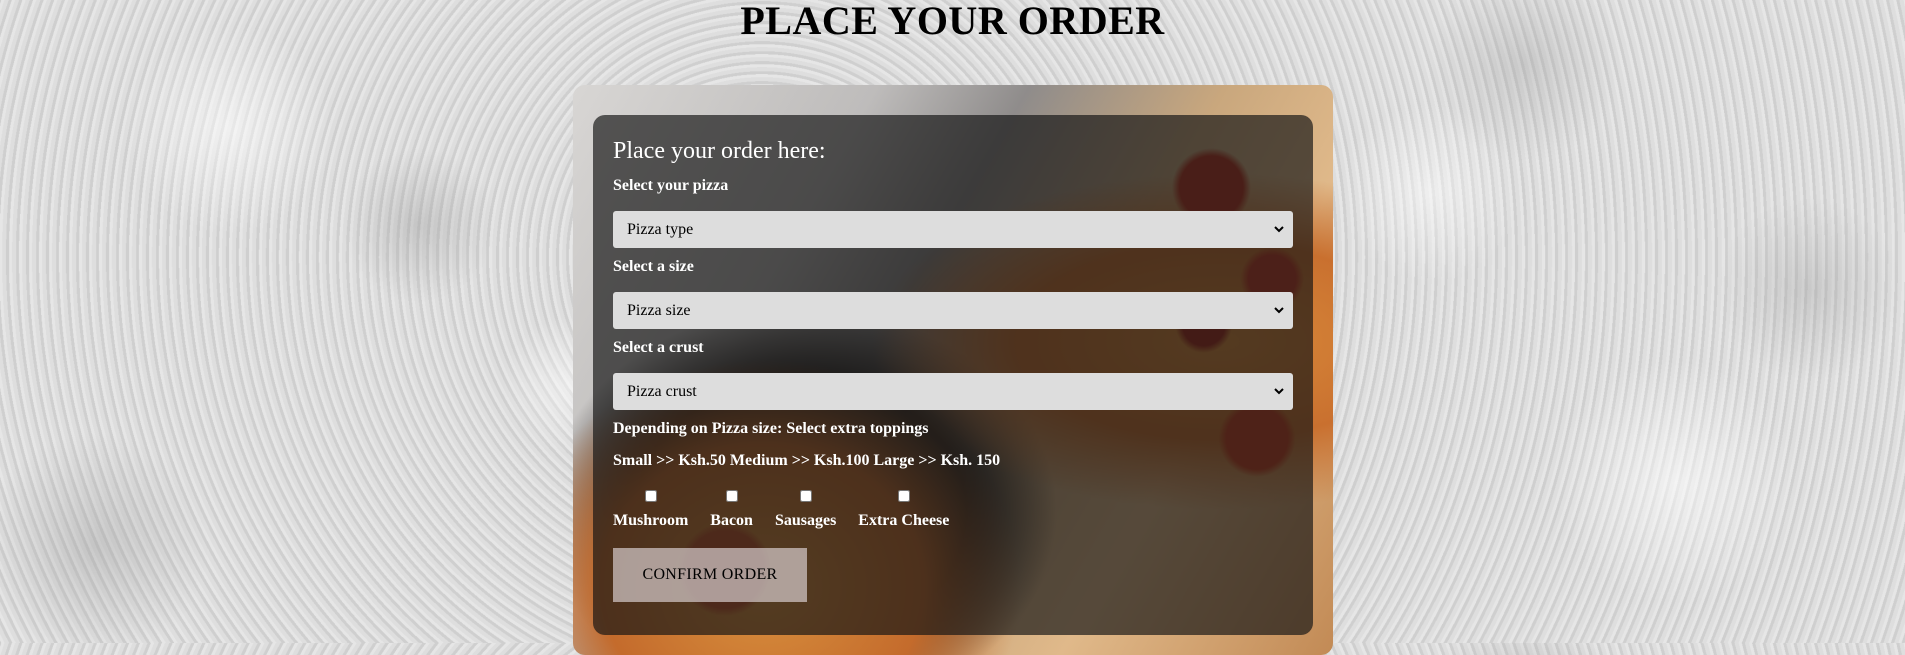 The height and width of the screenshot is (655, 1905). What do you see at coordinates (653, 266) in the screenshot?
I see `pizza-size-label: Select a size` at bounding box center [653, 266].